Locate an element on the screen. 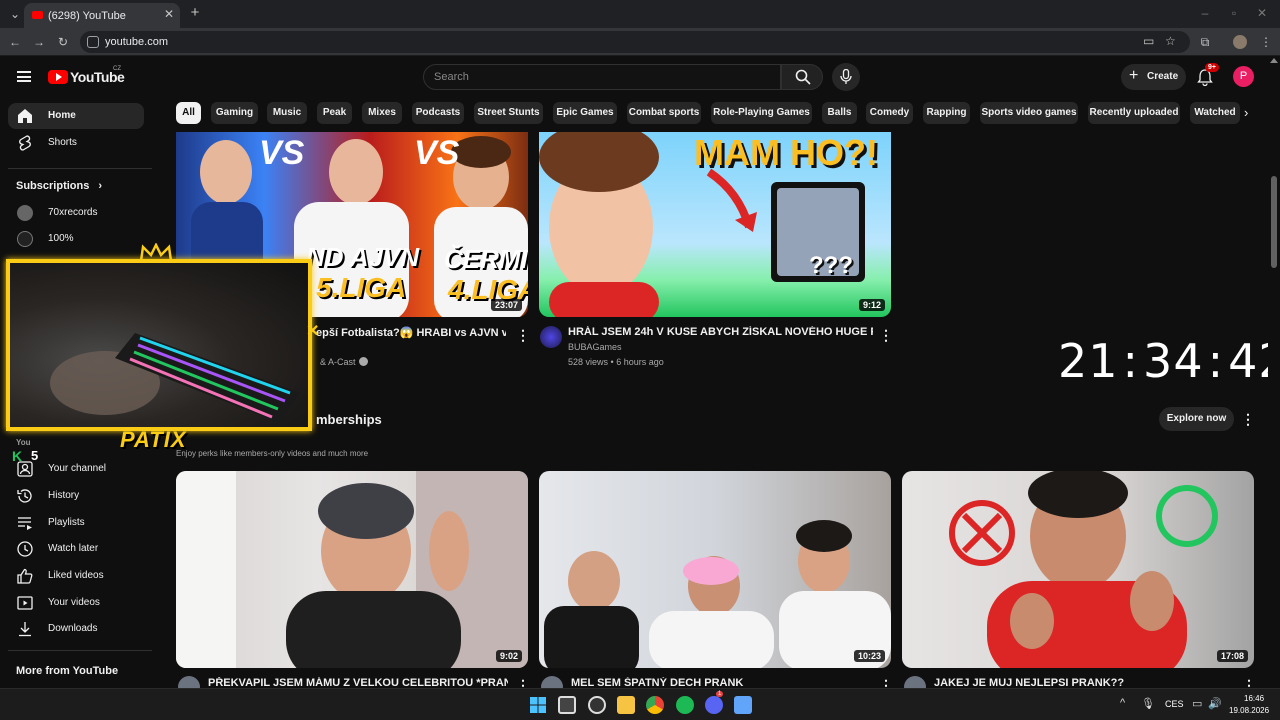 Image resolution: width=1280 pixels, height=720 pixels. video-duration: 9:12 is located at coordinates (871, 305).